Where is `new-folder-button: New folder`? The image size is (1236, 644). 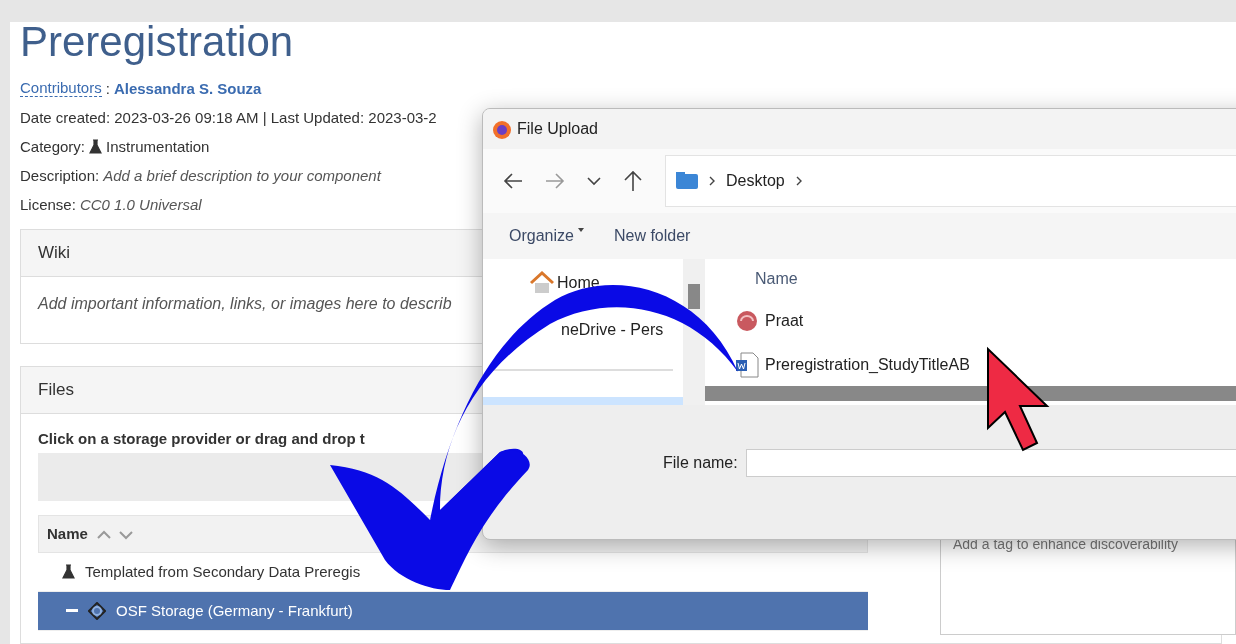
new-folder-button: New folder is located at coordinates (652, 236).